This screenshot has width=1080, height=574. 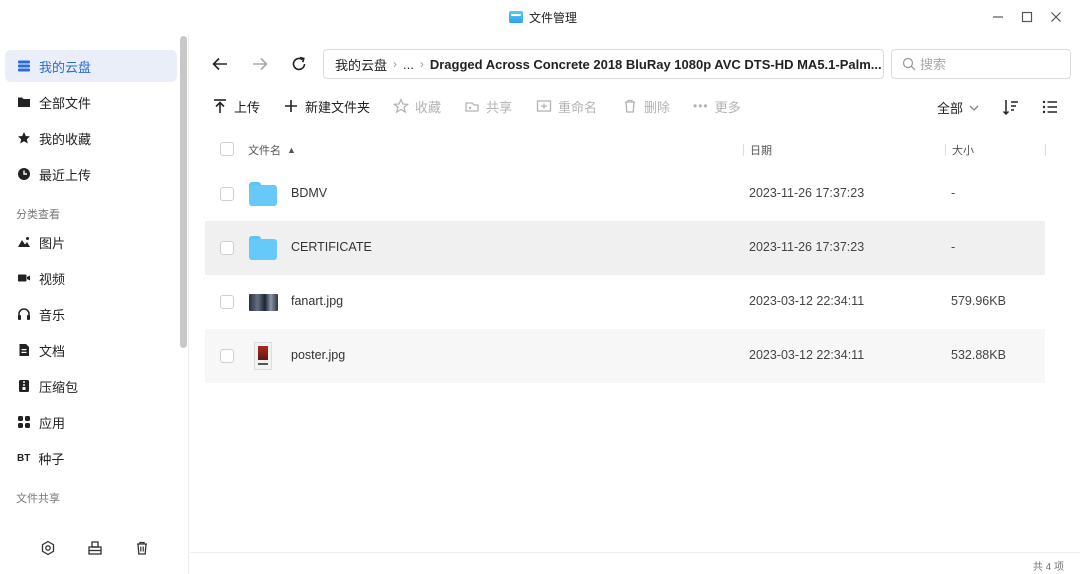 I want to click on close-icon, so click(x=1056, y=17).